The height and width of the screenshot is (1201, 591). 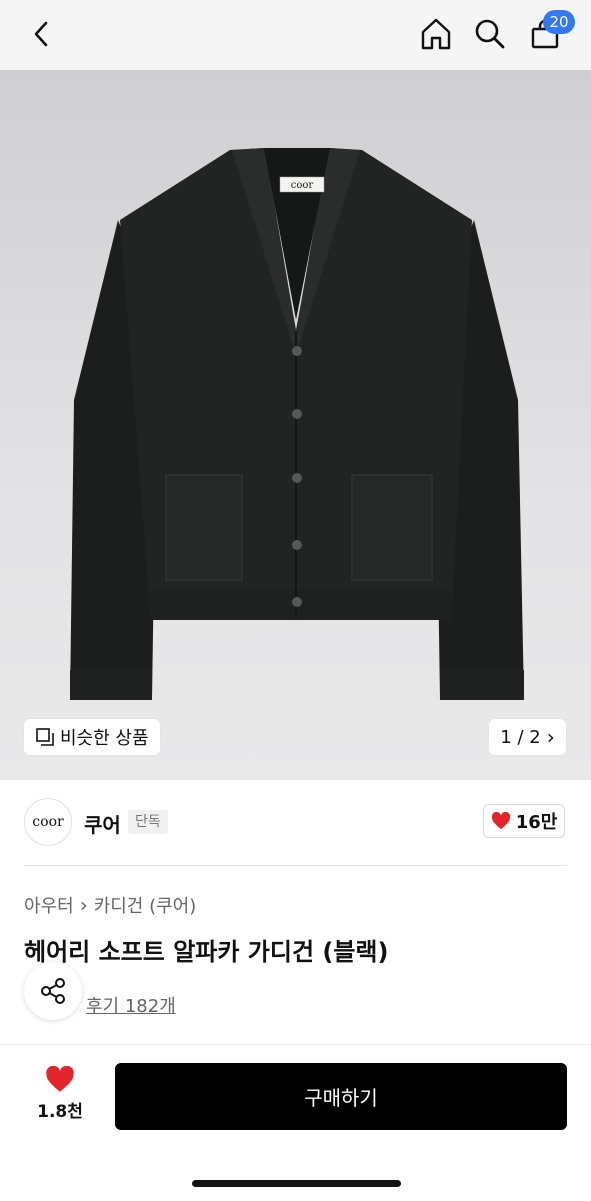 What do you see at coordinates (436, 34) in the screenshot?
I see `home-icon` at bounding box center [436, 34].